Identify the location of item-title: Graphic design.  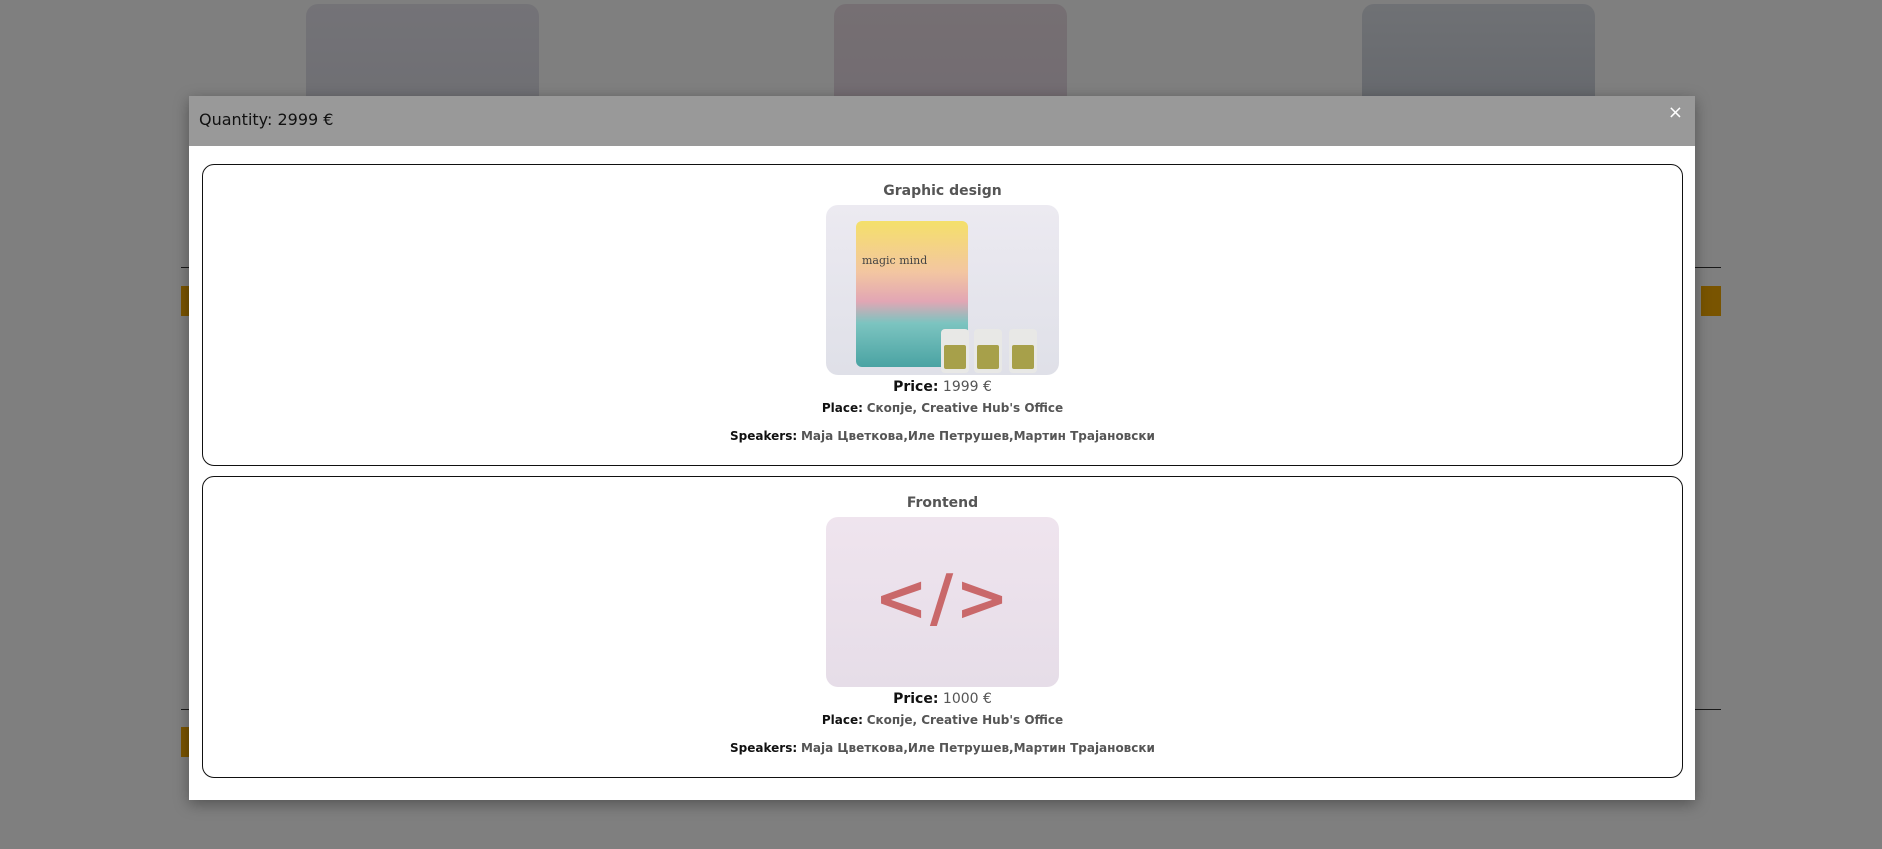
(942, 191).